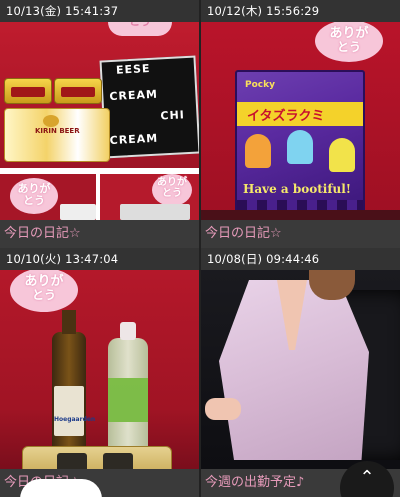  What do you see at coordinates (367, 477) in the screenshot?
I see `chevron-up-icon: ⌃` at bounding box center [367, 477].